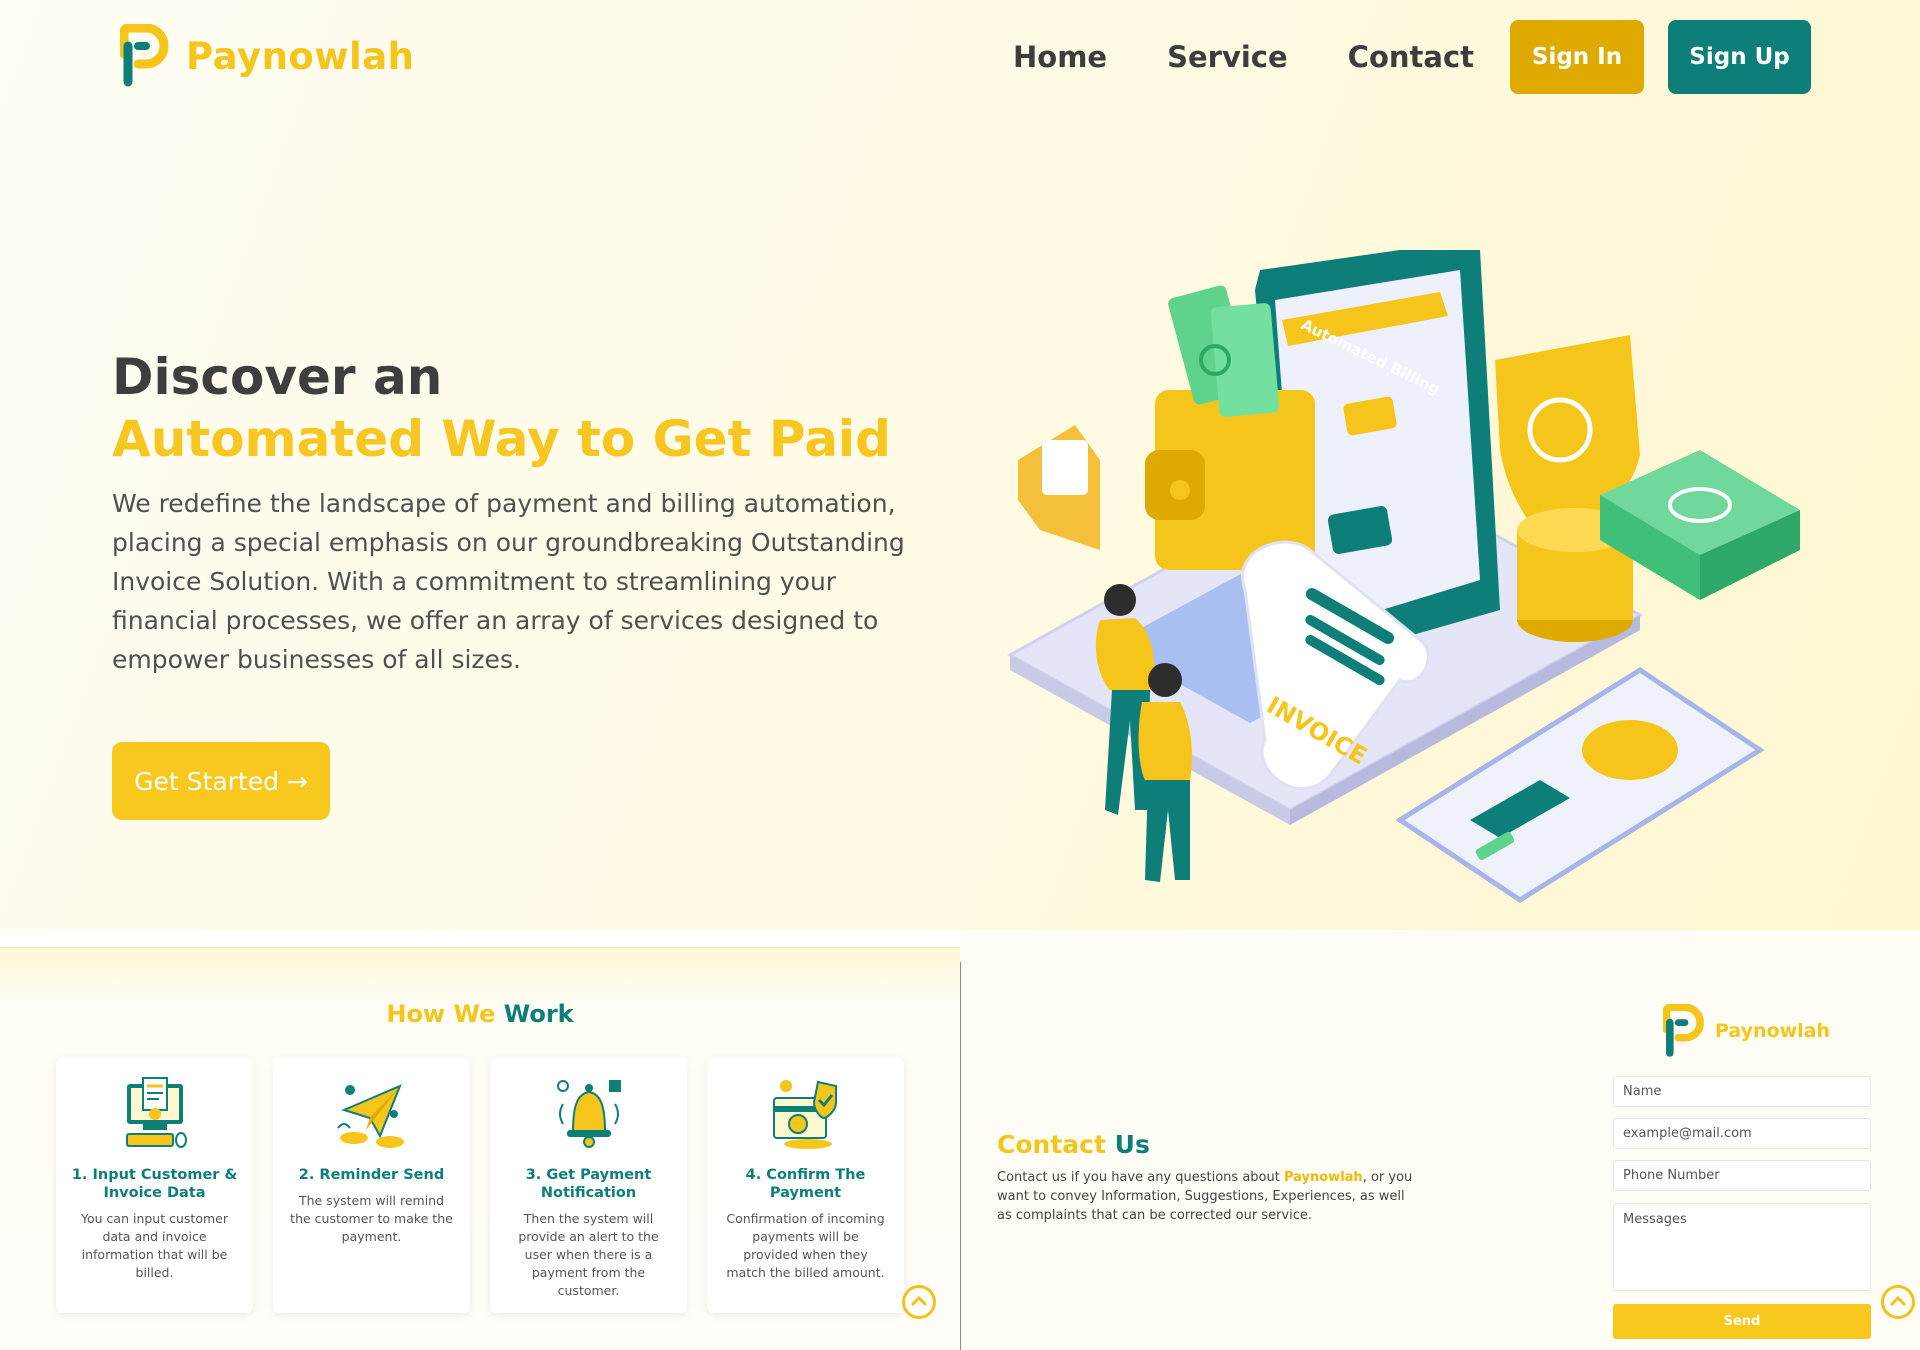 The image size is (1920, 1350). What do you see at coordinates (441, 1014) in the screenshot?
I see `how-we-work-title-part1: How We` at bounding box center [441, 1014].